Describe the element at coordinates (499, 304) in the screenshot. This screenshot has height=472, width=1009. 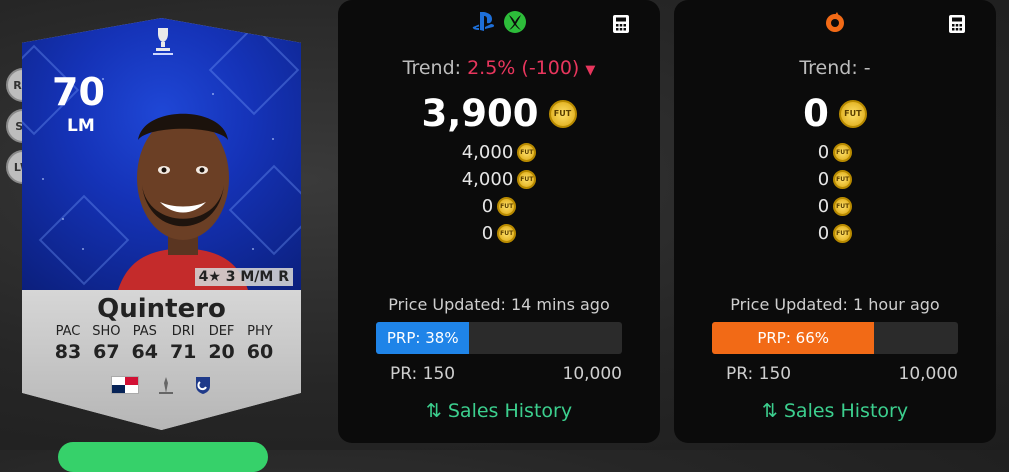
I see `price-updated-text: Price Updated: 14 mins ago` at that location.